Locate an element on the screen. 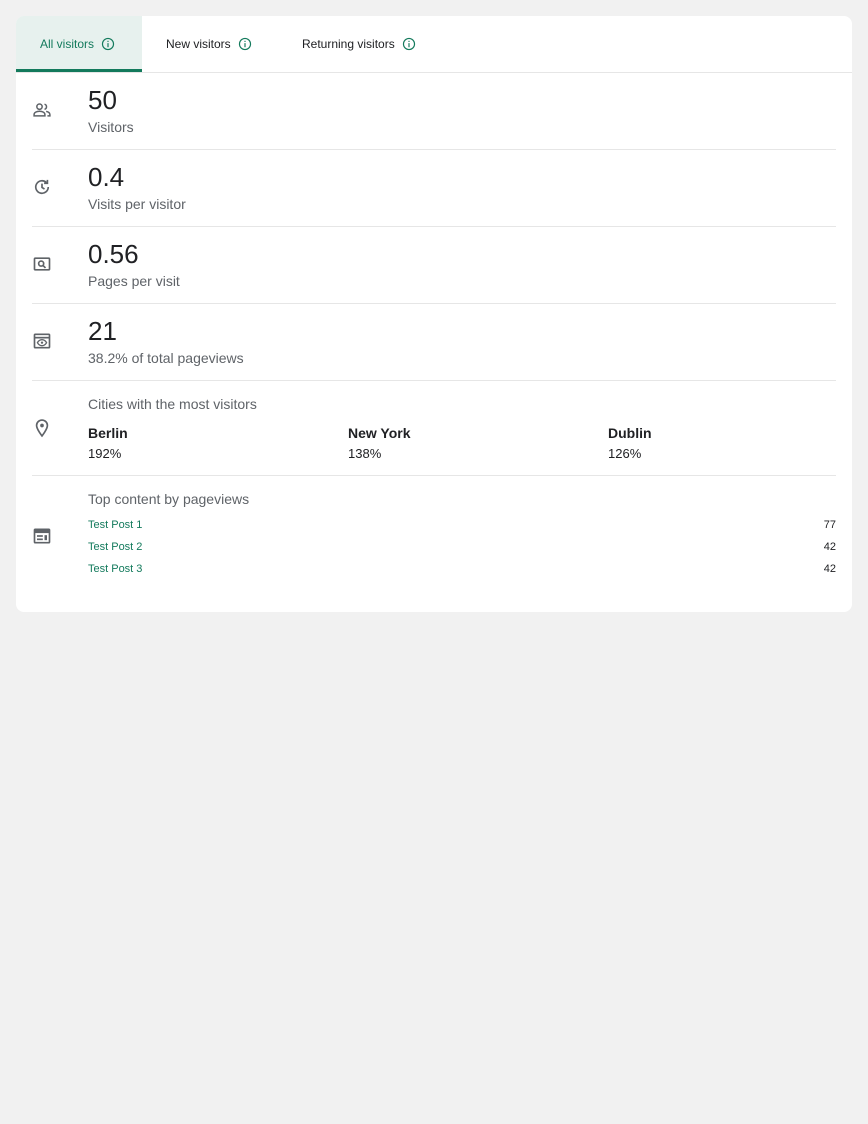 The image size is (868, 1124). metric-pages-per-visit: 0.56 Pages per visit is located at coordinates (434, 265).